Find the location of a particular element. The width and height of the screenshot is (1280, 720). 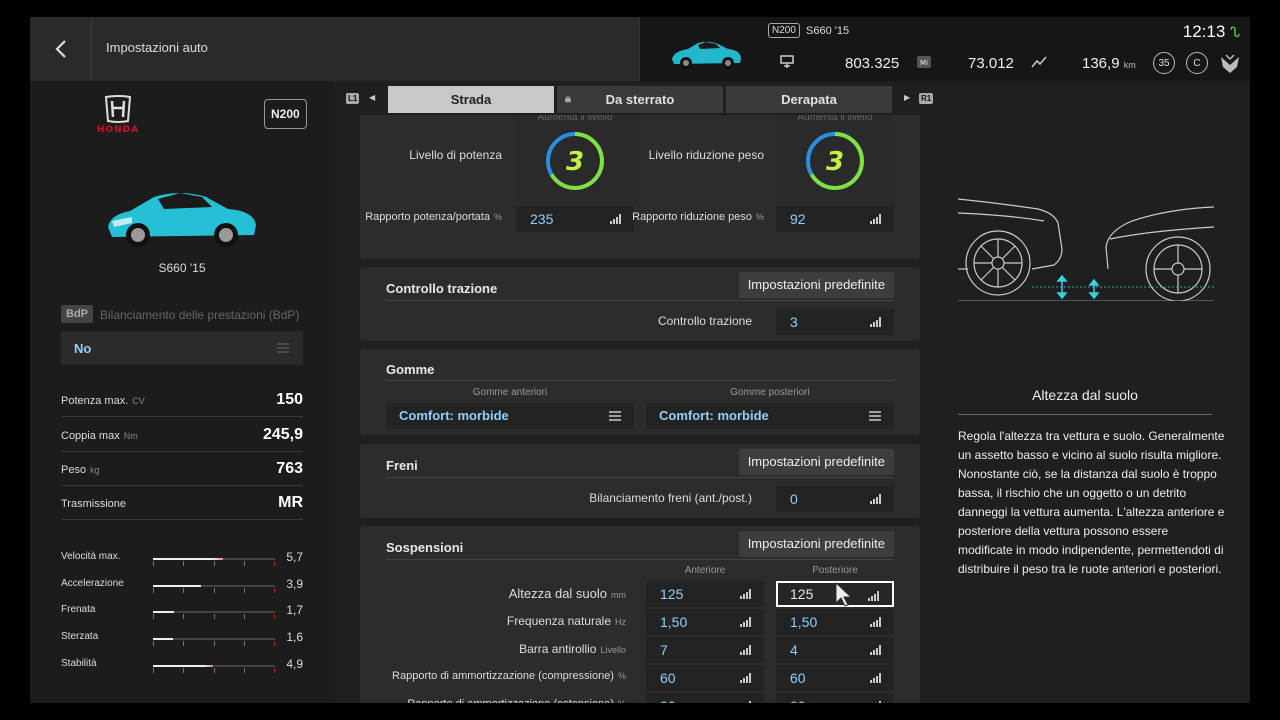

weight-ratio-label: Rapporto riduzione peso% is located at coordinates (698, 217).